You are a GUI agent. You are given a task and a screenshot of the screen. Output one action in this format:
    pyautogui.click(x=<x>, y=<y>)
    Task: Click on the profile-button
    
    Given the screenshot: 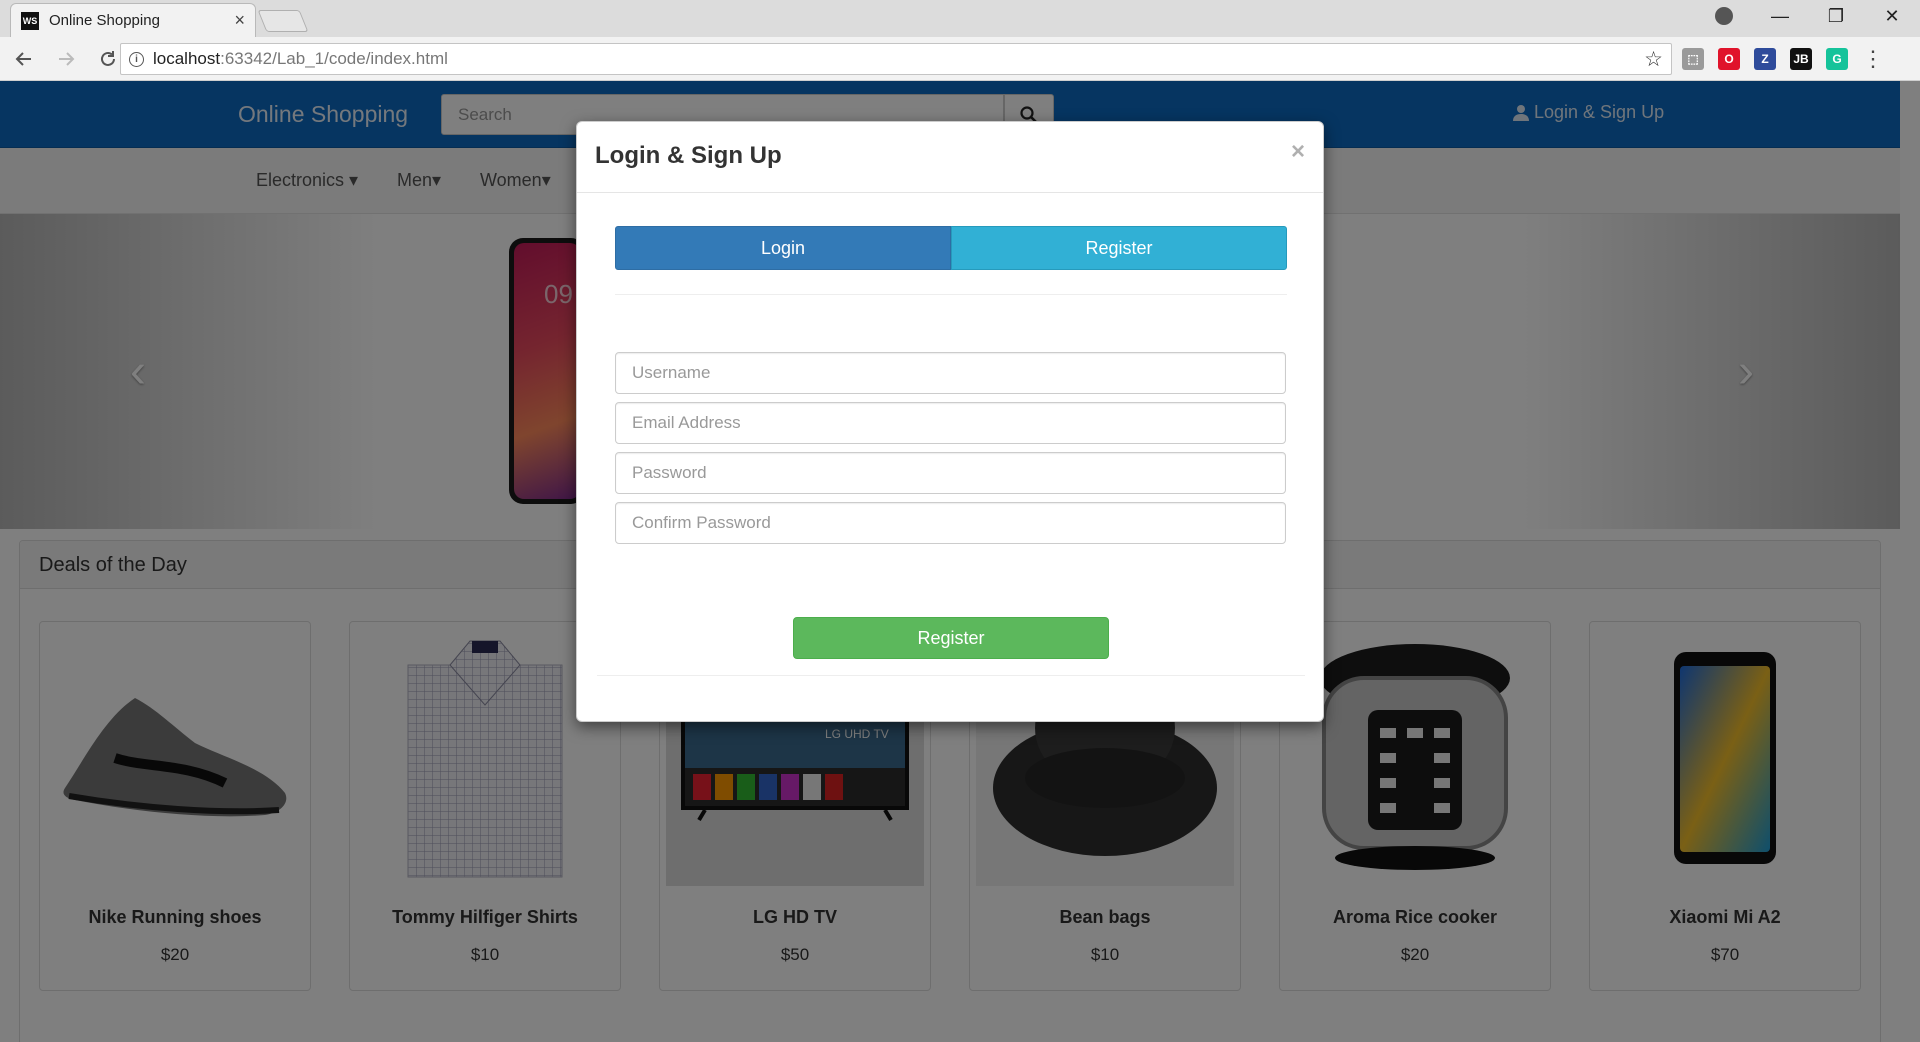 What is the action you would take?
    pyautogui.click(x=1724, y=16)
    